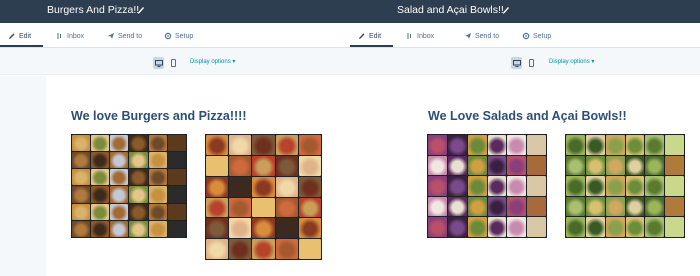  I want to click on email-heading: We love Burgers and Pizza!!!!, so click(159, 116).